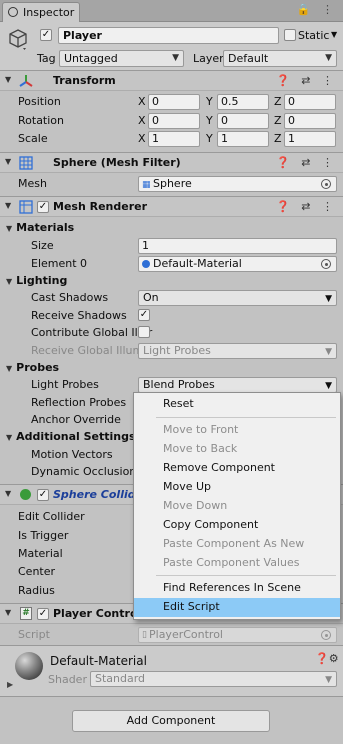 The image size is (343, 744). I want to click on element0-label: Element 0, so click(59, 263).